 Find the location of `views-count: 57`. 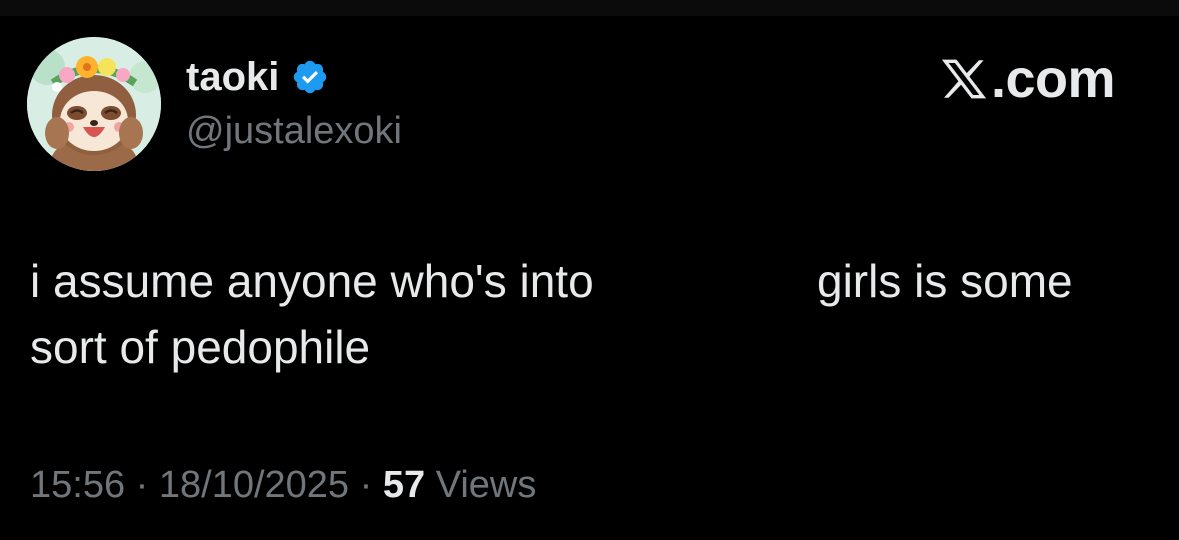

views-count: 57 is located at coordinates (404, 485).